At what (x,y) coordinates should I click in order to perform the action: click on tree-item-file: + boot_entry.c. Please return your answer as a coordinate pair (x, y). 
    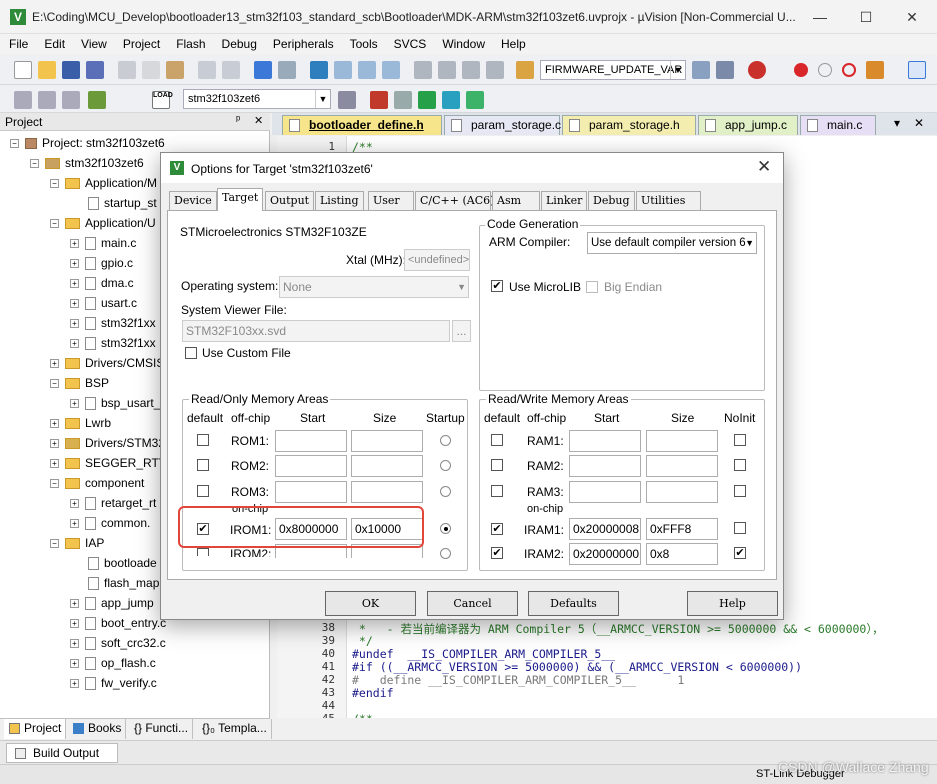
    Looking at the image, I should click on (118, 623).